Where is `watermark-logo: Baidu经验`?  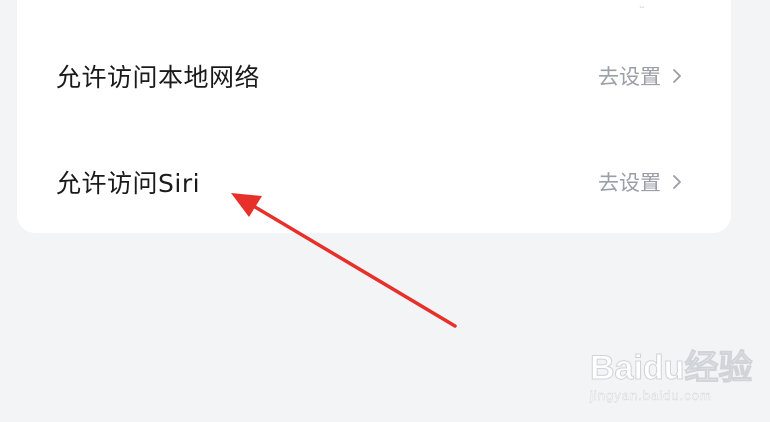
watermark-logo: Baidu经验 is located at coordinates (671, 368).